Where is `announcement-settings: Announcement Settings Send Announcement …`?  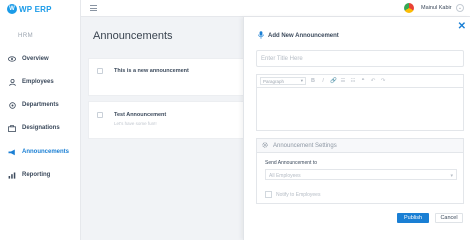
announcement-settings: Announcement Settings Send Announcement … is located at coordinates (360, 171).